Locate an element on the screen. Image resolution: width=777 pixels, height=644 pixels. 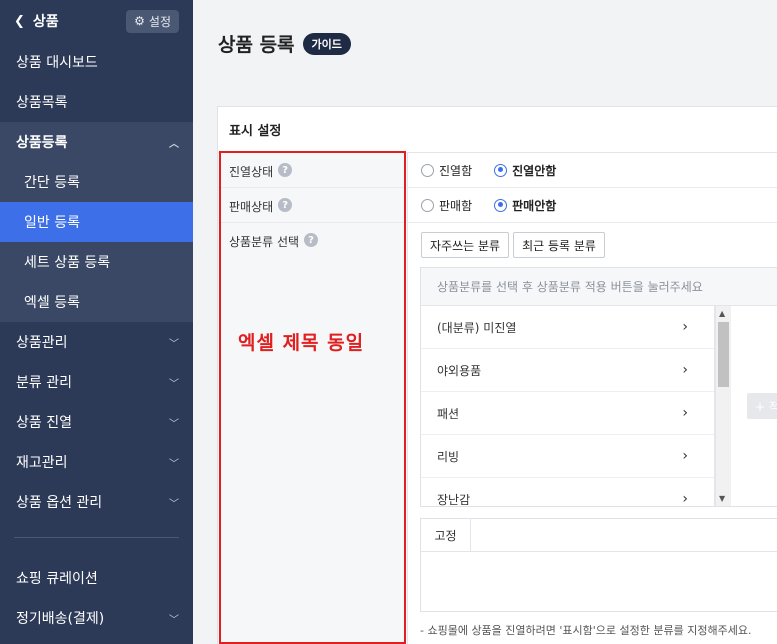
recent-category-button: 최근 등록 분류 is located at coordinates (559, 245).